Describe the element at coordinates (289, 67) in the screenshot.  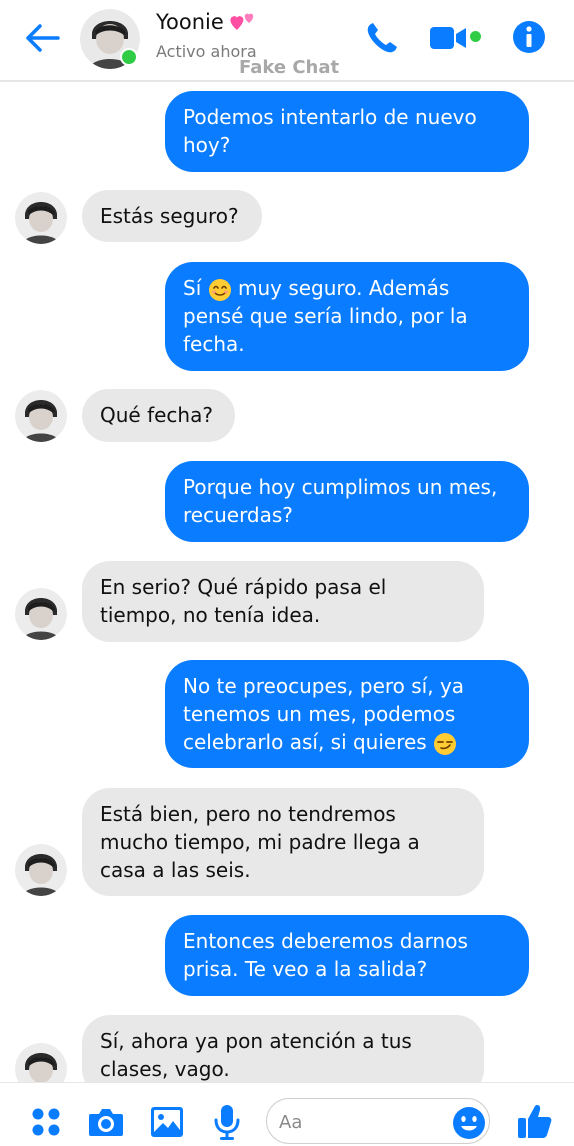
I see `watermark-text: Fake Chat` at that location.